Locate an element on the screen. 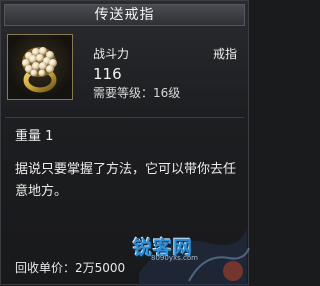 This screenshot has height=286, width=320. item-icon-slot is located at coordinates (40, 67).